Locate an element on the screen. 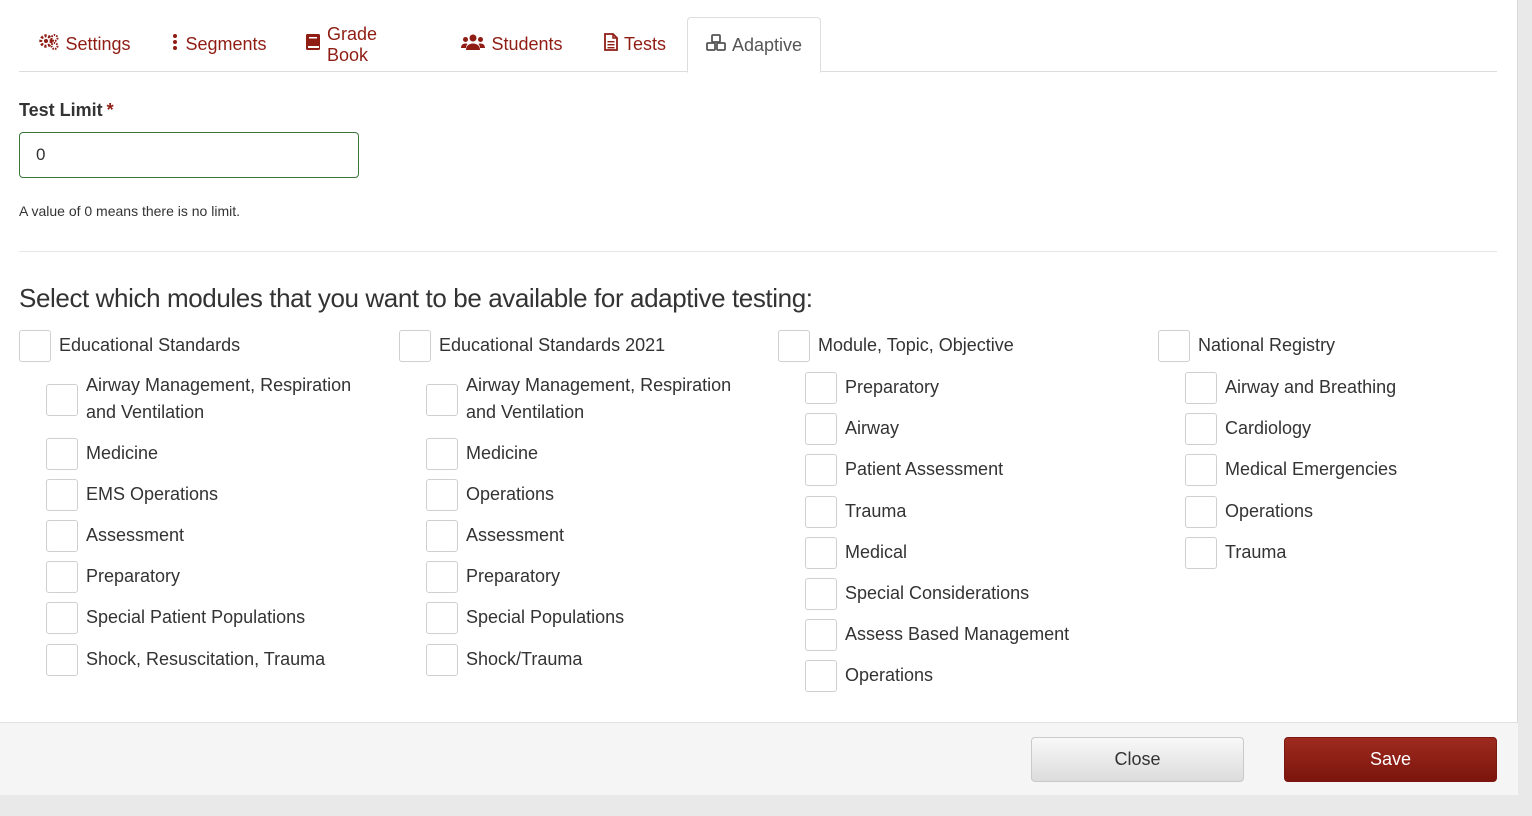 The height and width of the screenshot is (816, 1532). tab-grade-book: Grade Book is located at coordinates (363, 44).